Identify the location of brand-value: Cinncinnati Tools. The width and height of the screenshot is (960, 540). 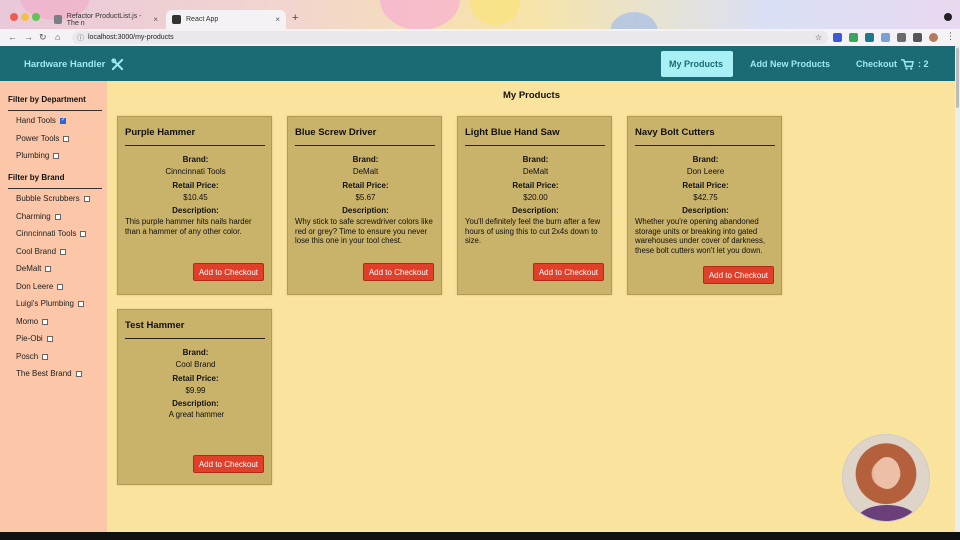
(195, 171).